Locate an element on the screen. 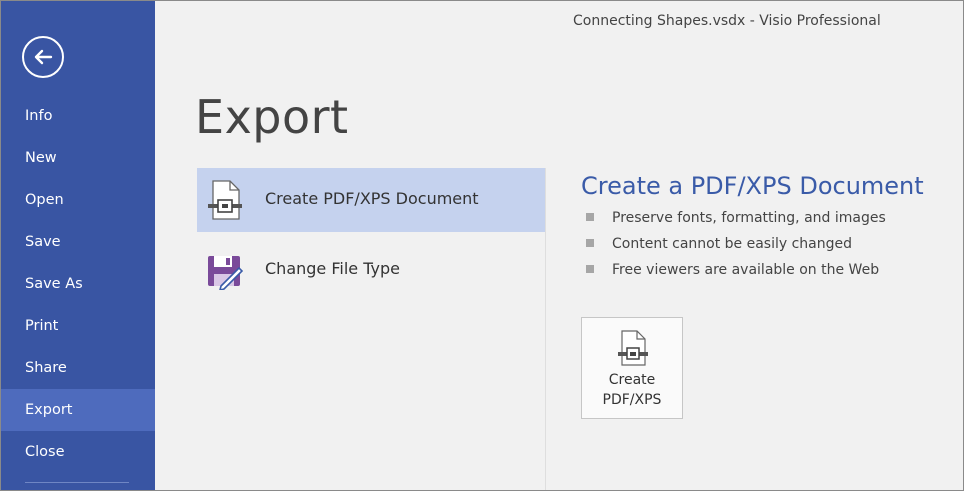  sidebar-item-save: Save is located at coordinates (77, 242).